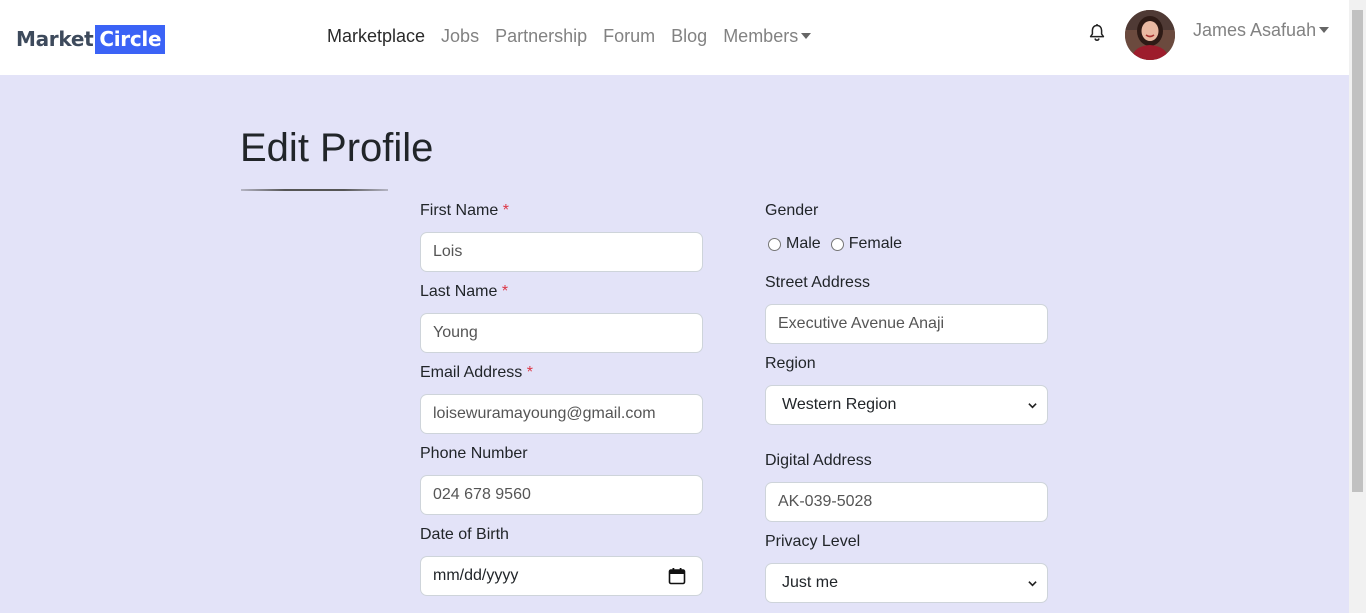 This screenshot has height=613, width=1366. Describe the element at coordinates (1255, 30) in the screenshot. I see `user-name: James Asafuah` at that location.